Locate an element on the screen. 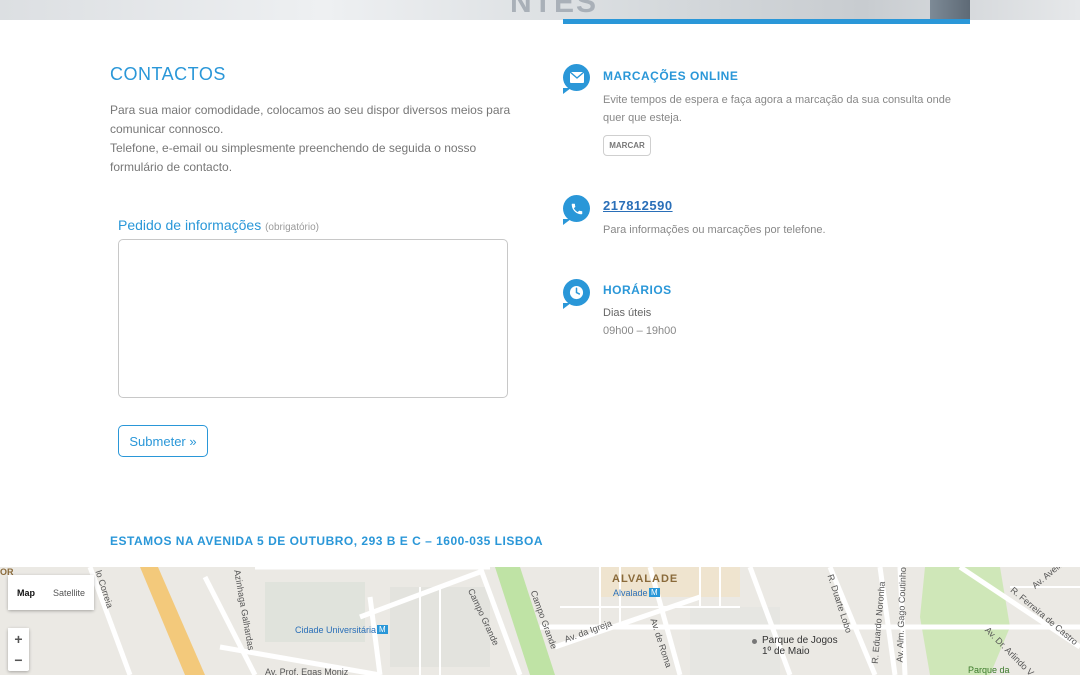  hours-days: Dias úteis is located at coordinates (627, 313).